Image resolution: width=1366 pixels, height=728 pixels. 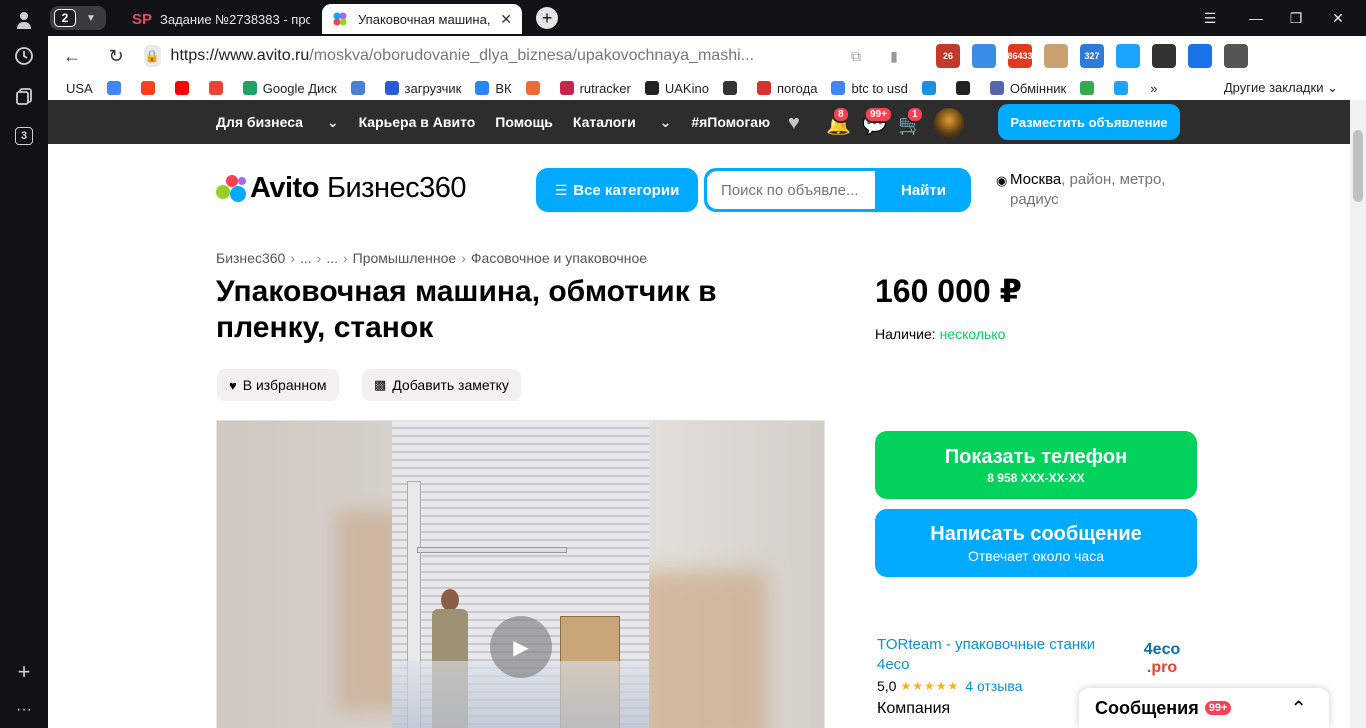 I want to click on bookmark-item: USA, so click(x=79, y=88).